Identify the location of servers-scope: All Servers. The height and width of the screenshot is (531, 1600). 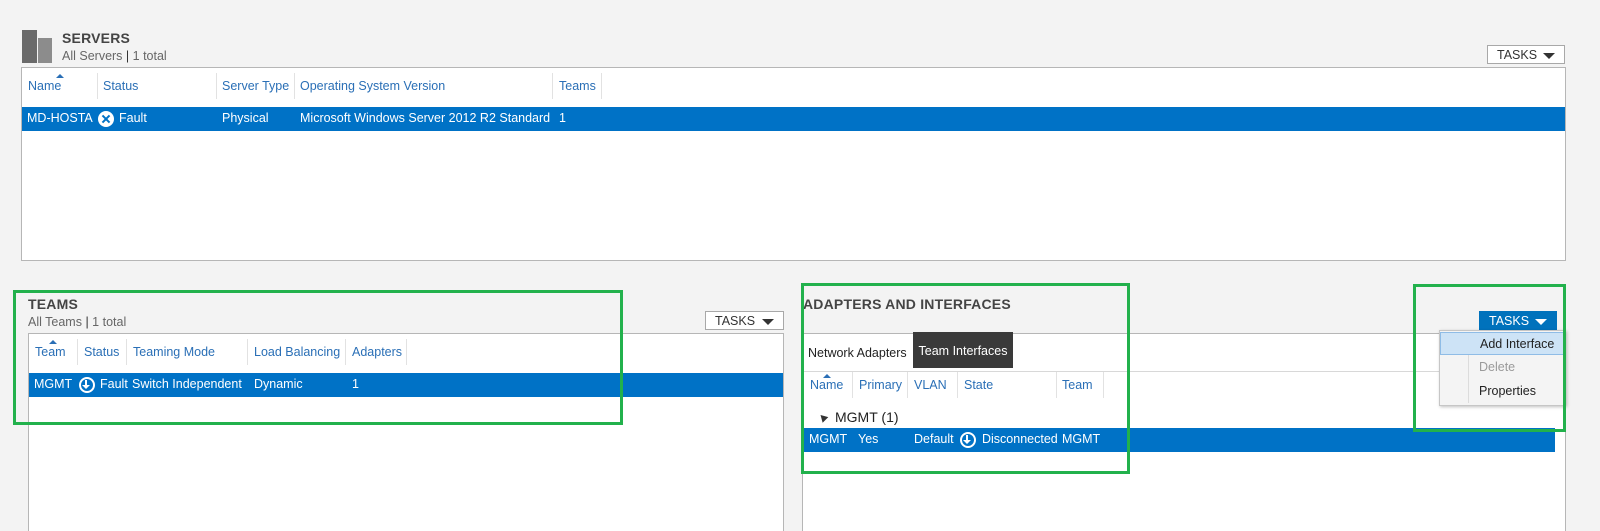
(92, 56).